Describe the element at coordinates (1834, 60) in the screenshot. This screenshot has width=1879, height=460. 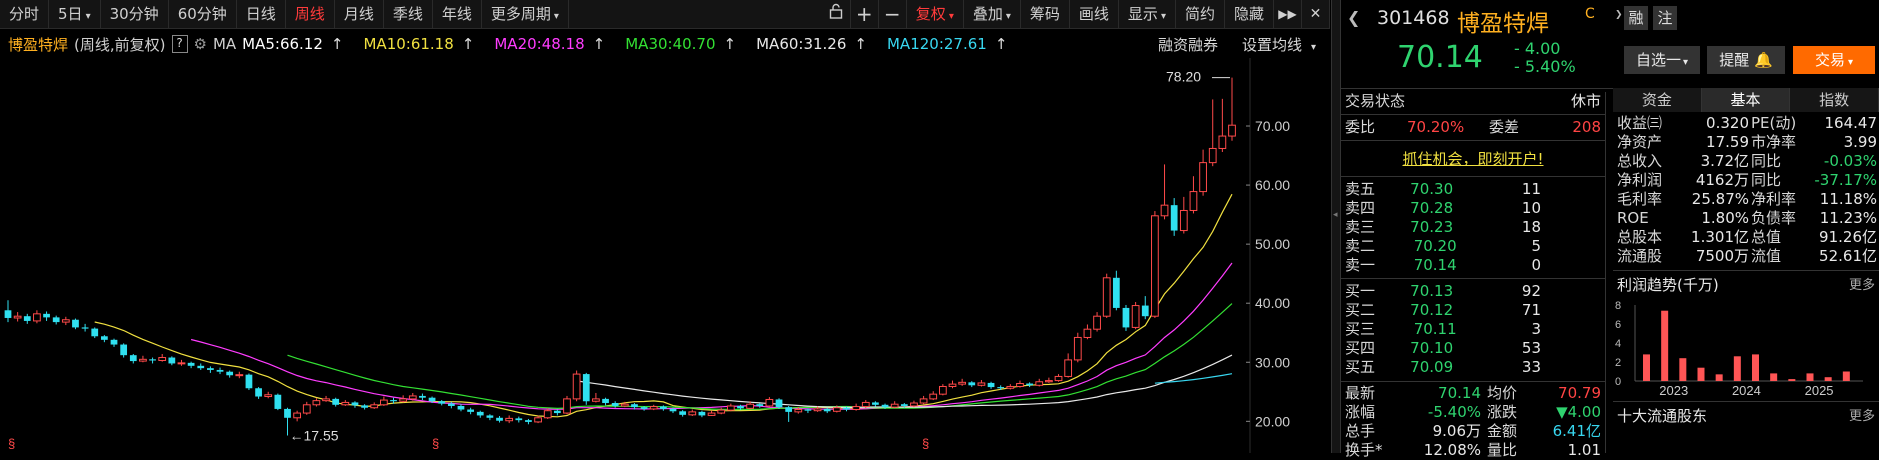
I see `trade-button: 交易 ▾` at that location.